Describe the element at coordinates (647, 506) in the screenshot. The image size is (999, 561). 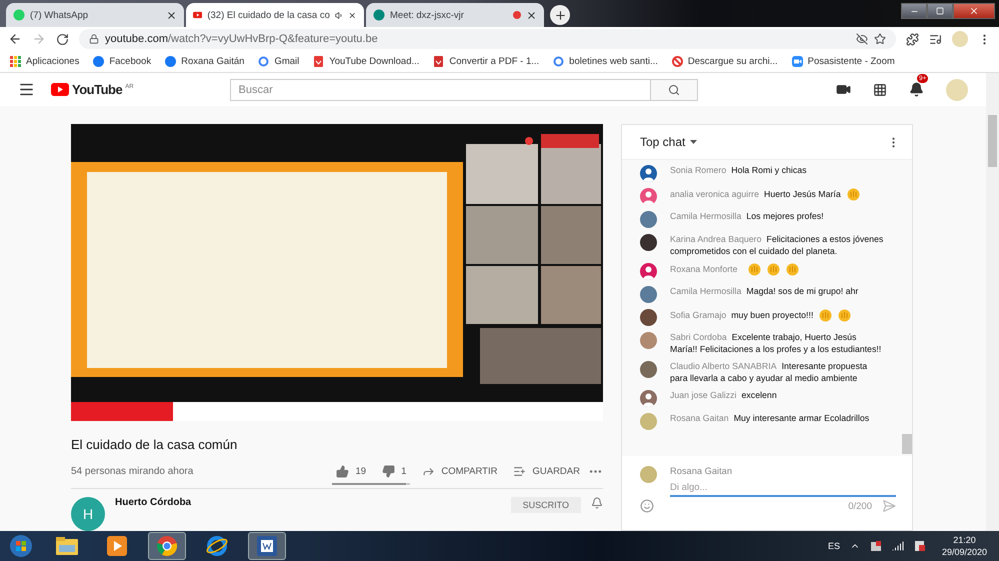
I see `emoji-icon` at that location.